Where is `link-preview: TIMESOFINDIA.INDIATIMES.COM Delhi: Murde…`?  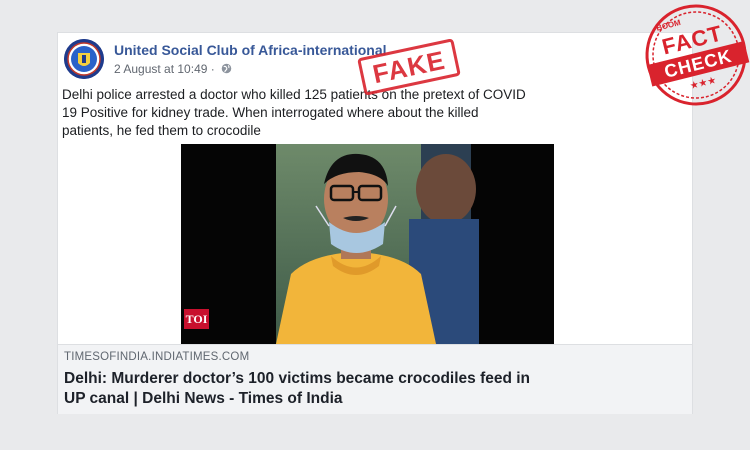
link-preview: TIMESOFINDIA.INDIATIMES.COM Delhi: Murde… is located at coordinates (375, 379).